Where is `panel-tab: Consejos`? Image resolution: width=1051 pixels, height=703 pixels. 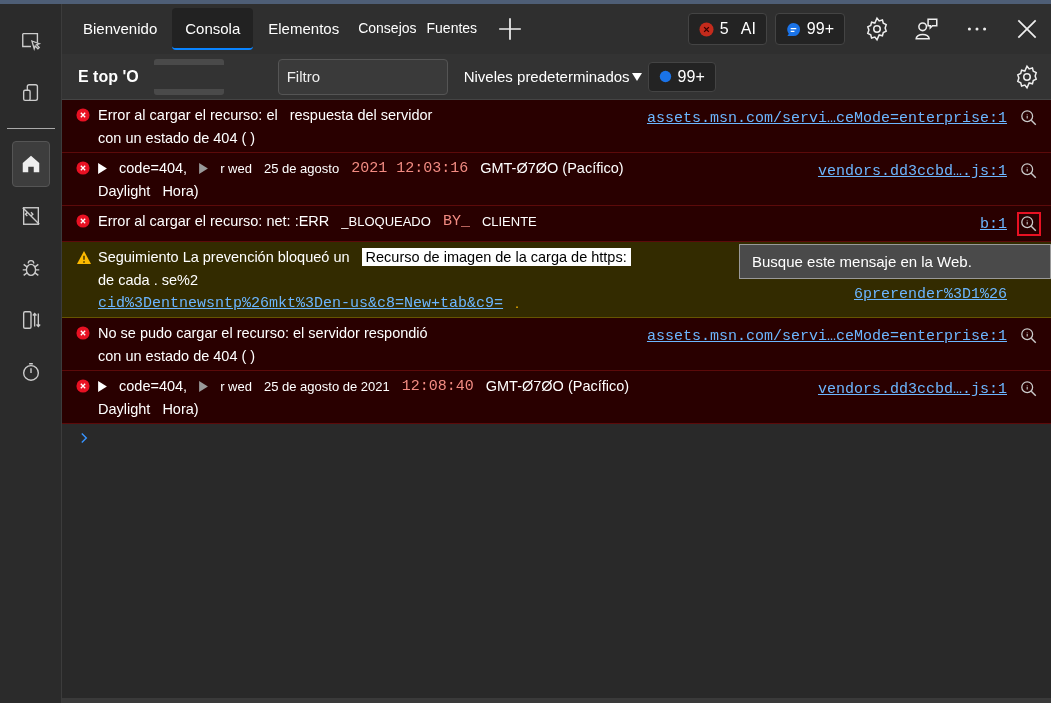 panel-tab: Consejos is located at coordinates (387, 29).